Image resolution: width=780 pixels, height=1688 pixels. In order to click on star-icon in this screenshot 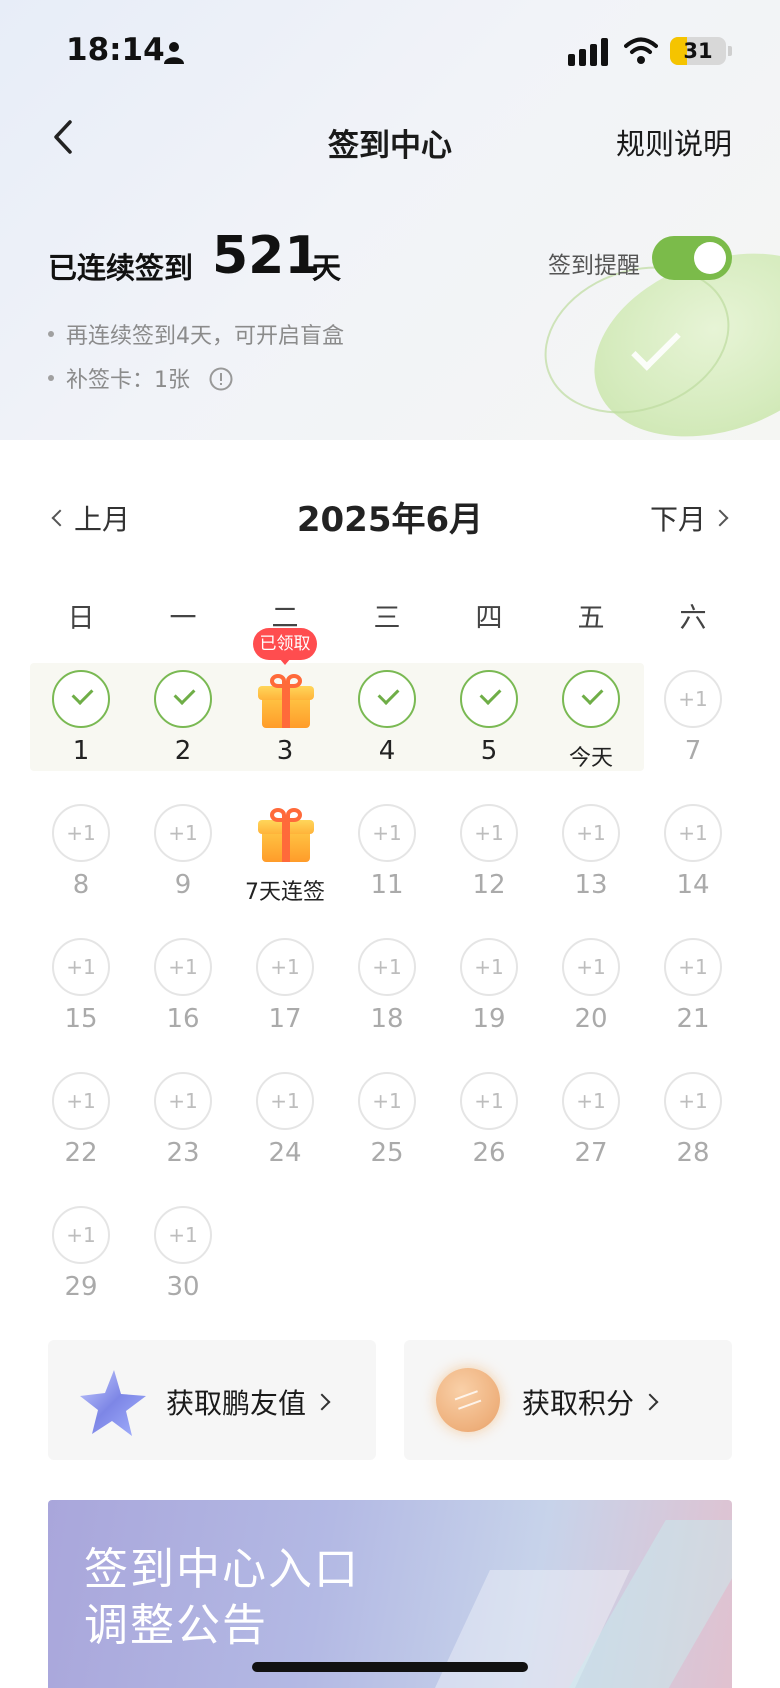, I will do `click(113, 1403)`.